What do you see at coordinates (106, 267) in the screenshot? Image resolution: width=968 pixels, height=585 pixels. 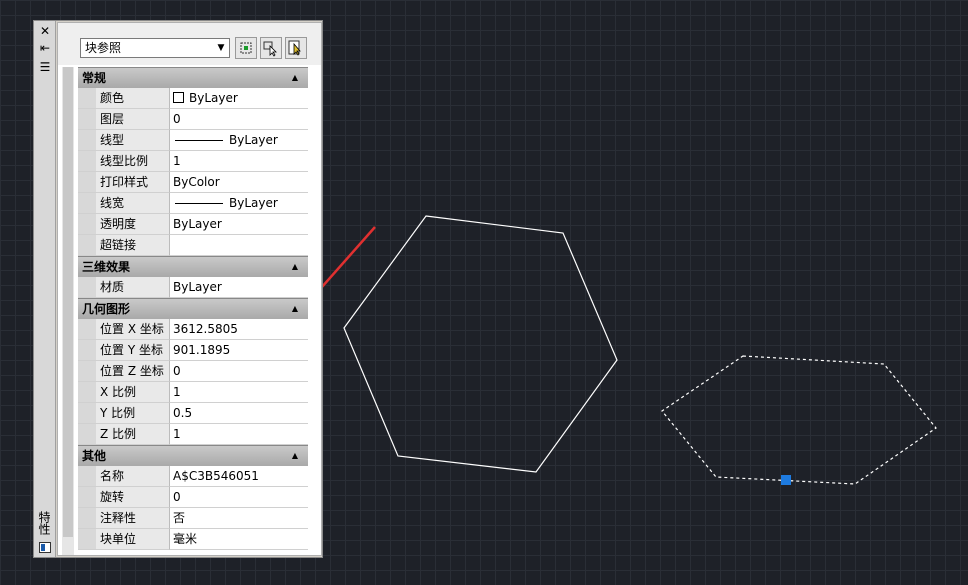 I see `section-title: 三维效果` at bounding box center [106, 267].